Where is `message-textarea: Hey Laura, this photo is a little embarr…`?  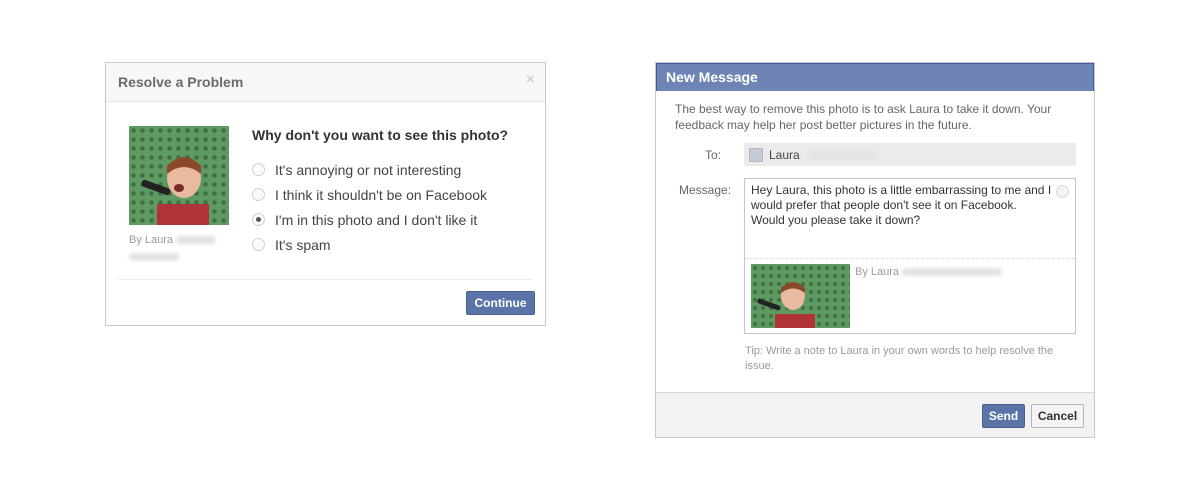 message-textarea: Hey Laura, this photo is a little embarr… is located at coordinates (910, 256).